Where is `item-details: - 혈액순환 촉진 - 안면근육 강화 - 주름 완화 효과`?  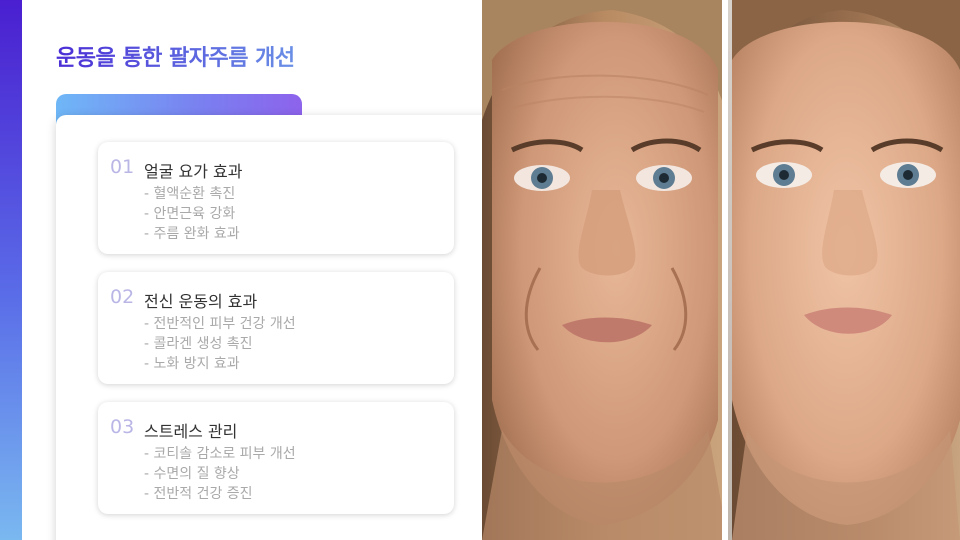 item-details: - 혈액순환 촉진 - 안면근육 강화 - 주름 완화 효과 is located at coordinates (192, 214).